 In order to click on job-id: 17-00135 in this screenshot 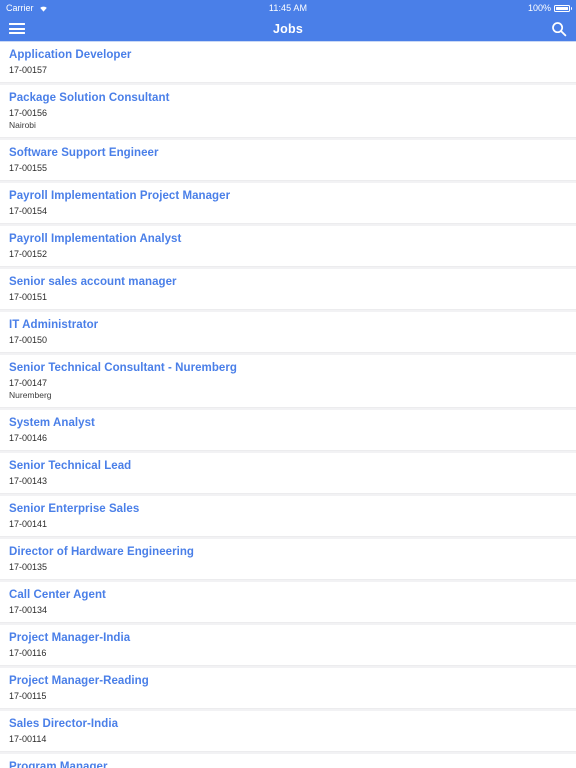, I will do `click(28, 567)`.